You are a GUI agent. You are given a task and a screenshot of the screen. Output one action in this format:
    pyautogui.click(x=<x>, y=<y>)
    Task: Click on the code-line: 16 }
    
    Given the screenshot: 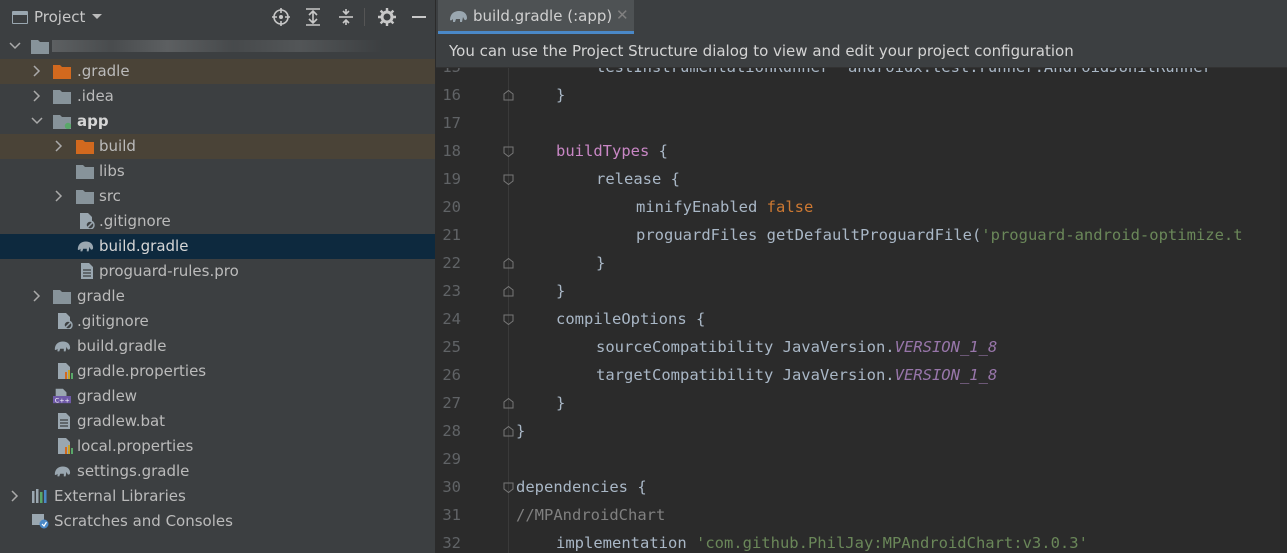 What is the action you would take?
    pyautogui.click(x=861, y=95)
    